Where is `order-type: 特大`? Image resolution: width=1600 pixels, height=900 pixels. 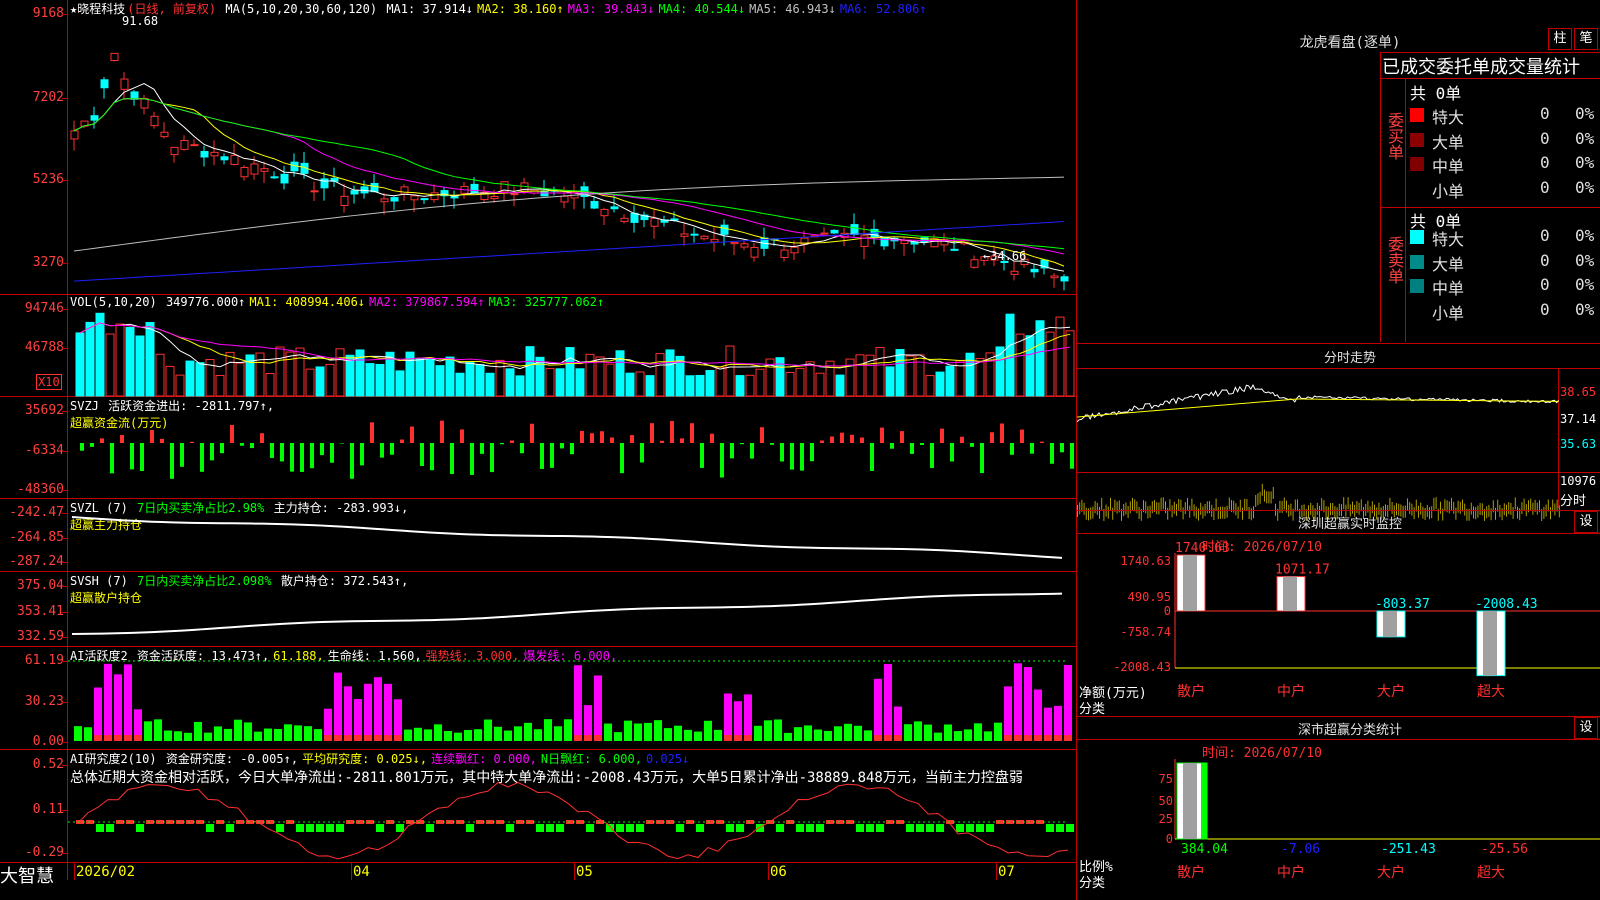
order-type: 特大 is located at coordinates (1448, 239).